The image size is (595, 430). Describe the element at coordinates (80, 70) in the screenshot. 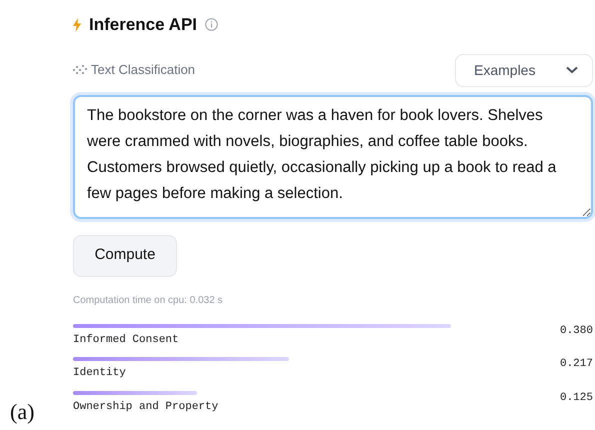

I see `task-icon` at that location.